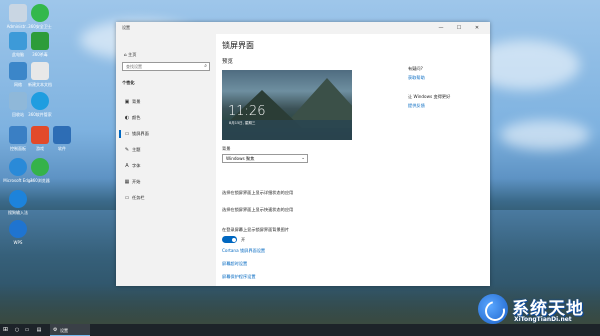 The height and width of the screenshot is (336, 600). I want to click on task-view-icon: ▭, so click(27, 330).